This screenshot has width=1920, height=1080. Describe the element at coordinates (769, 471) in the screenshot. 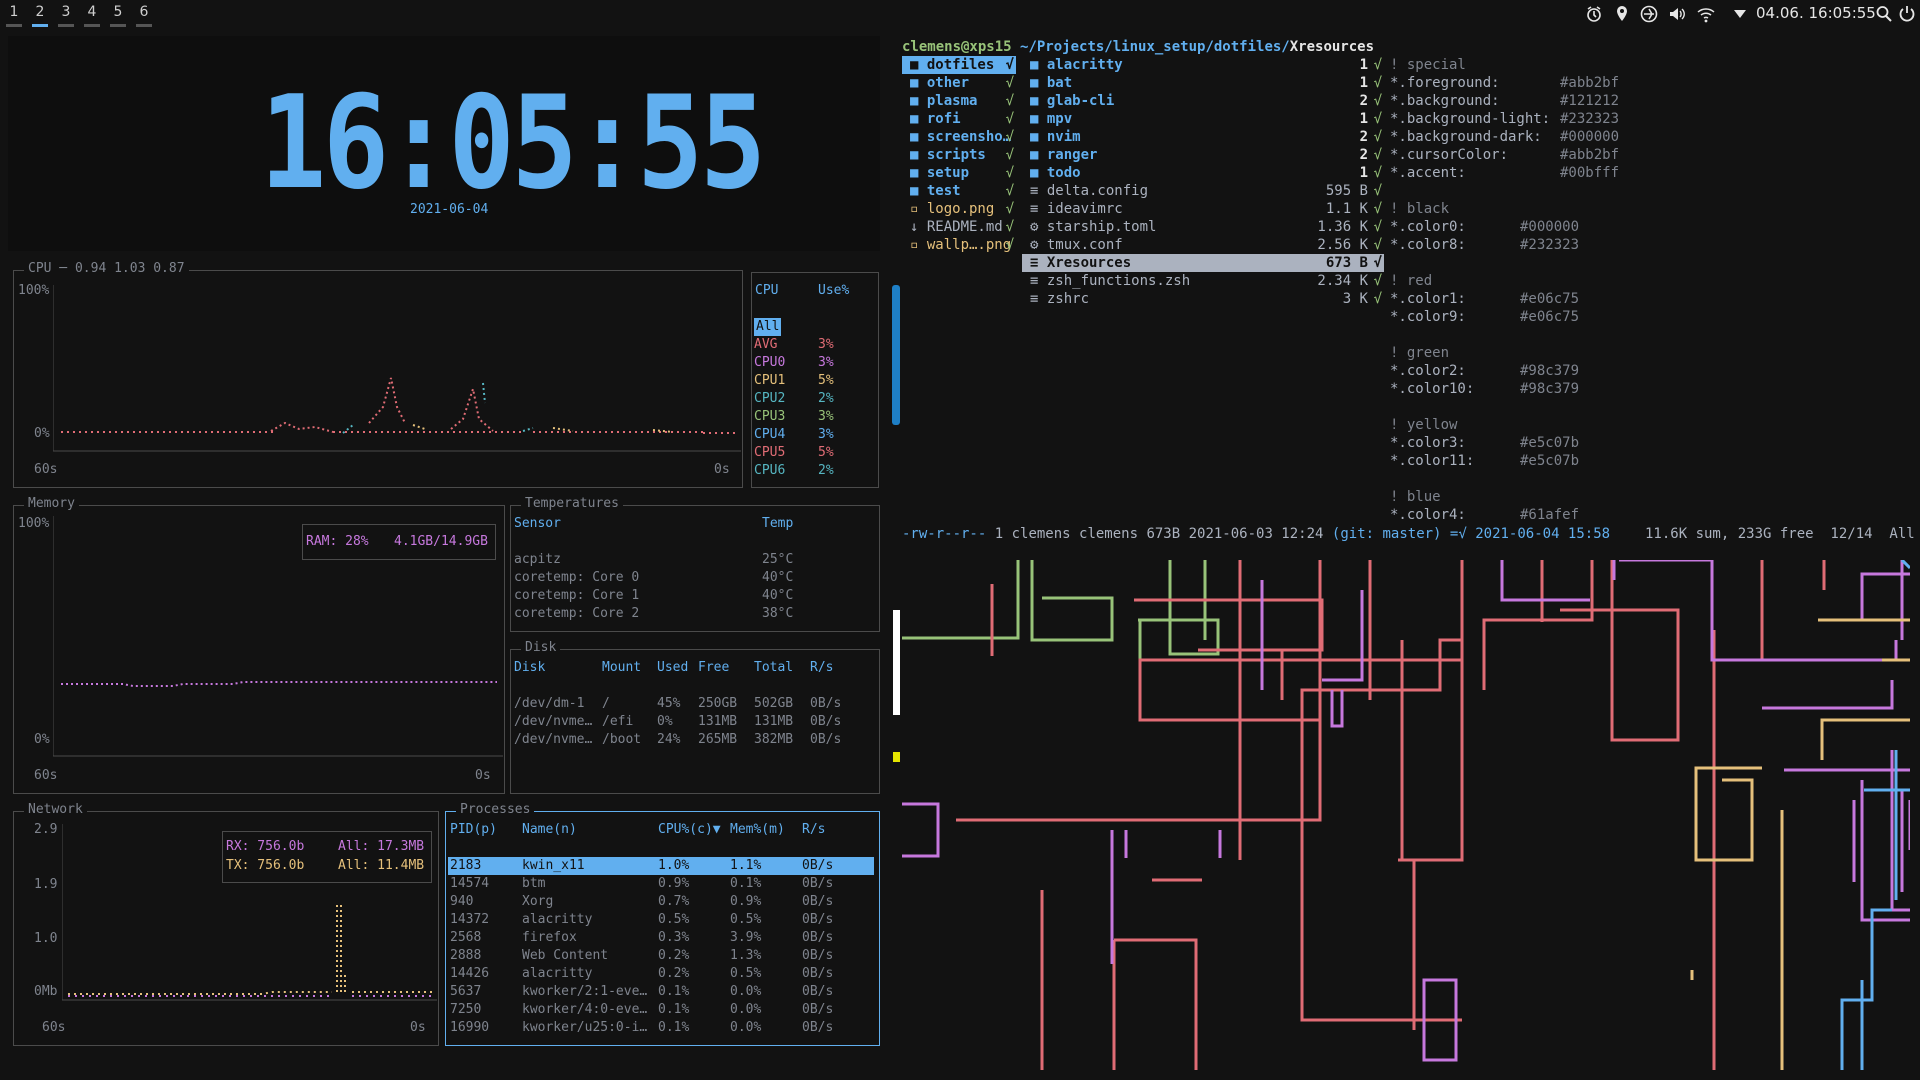

I see `cpu-row-cpu6: CPU6` at that location.